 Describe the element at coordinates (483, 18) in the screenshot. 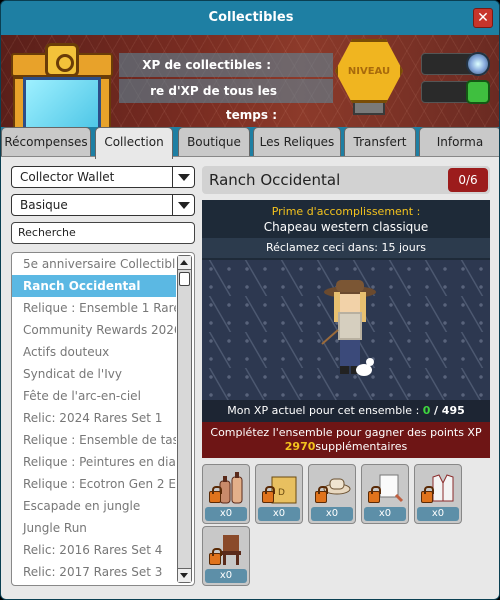

I see `close-button: ✕` at that location.